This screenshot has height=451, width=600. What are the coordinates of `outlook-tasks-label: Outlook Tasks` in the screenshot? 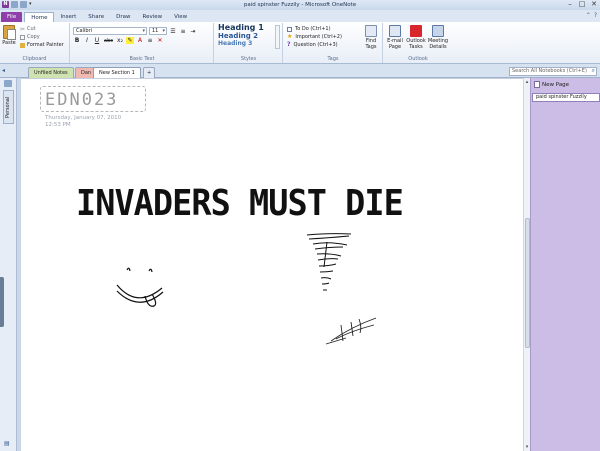 It's located at (416, 44).